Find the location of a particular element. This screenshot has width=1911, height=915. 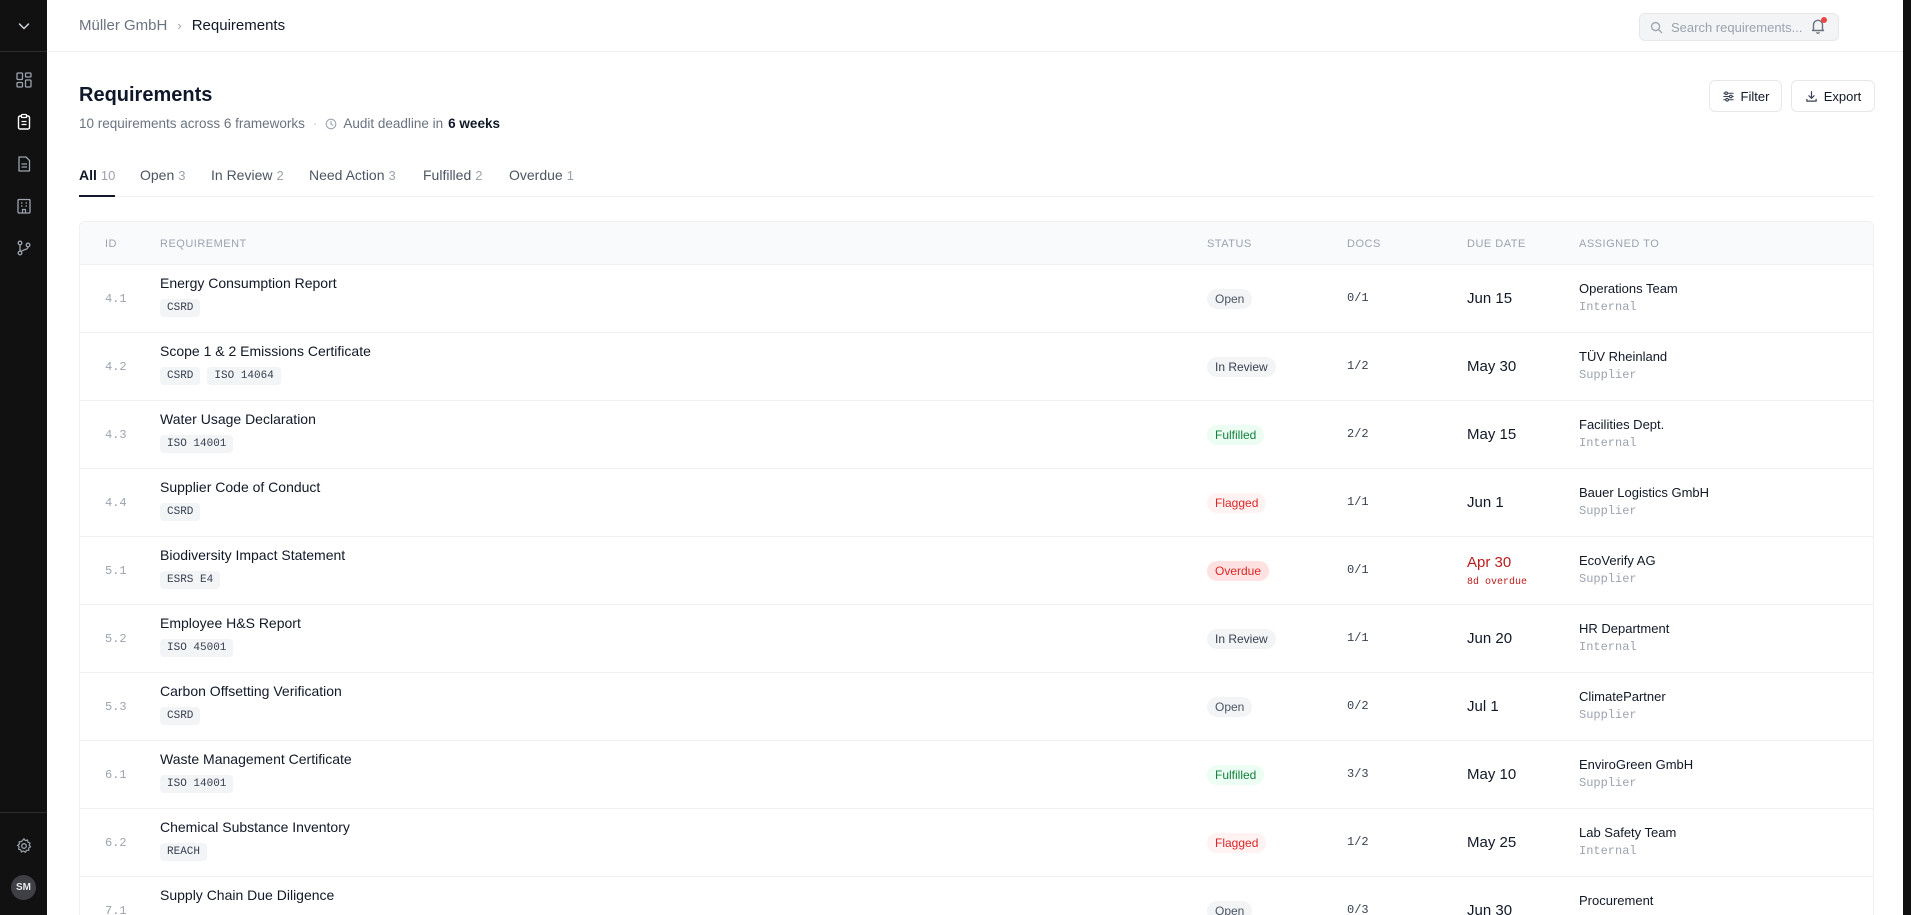

requirement-name: Energy Consumption Report is located at coordinates (248, 283).